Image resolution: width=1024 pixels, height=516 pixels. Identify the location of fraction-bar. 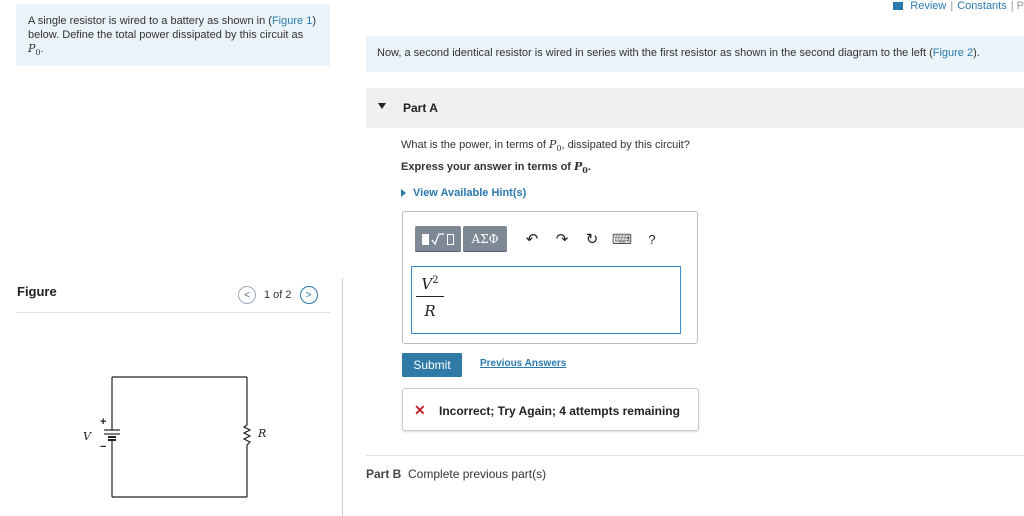
(430, 296).